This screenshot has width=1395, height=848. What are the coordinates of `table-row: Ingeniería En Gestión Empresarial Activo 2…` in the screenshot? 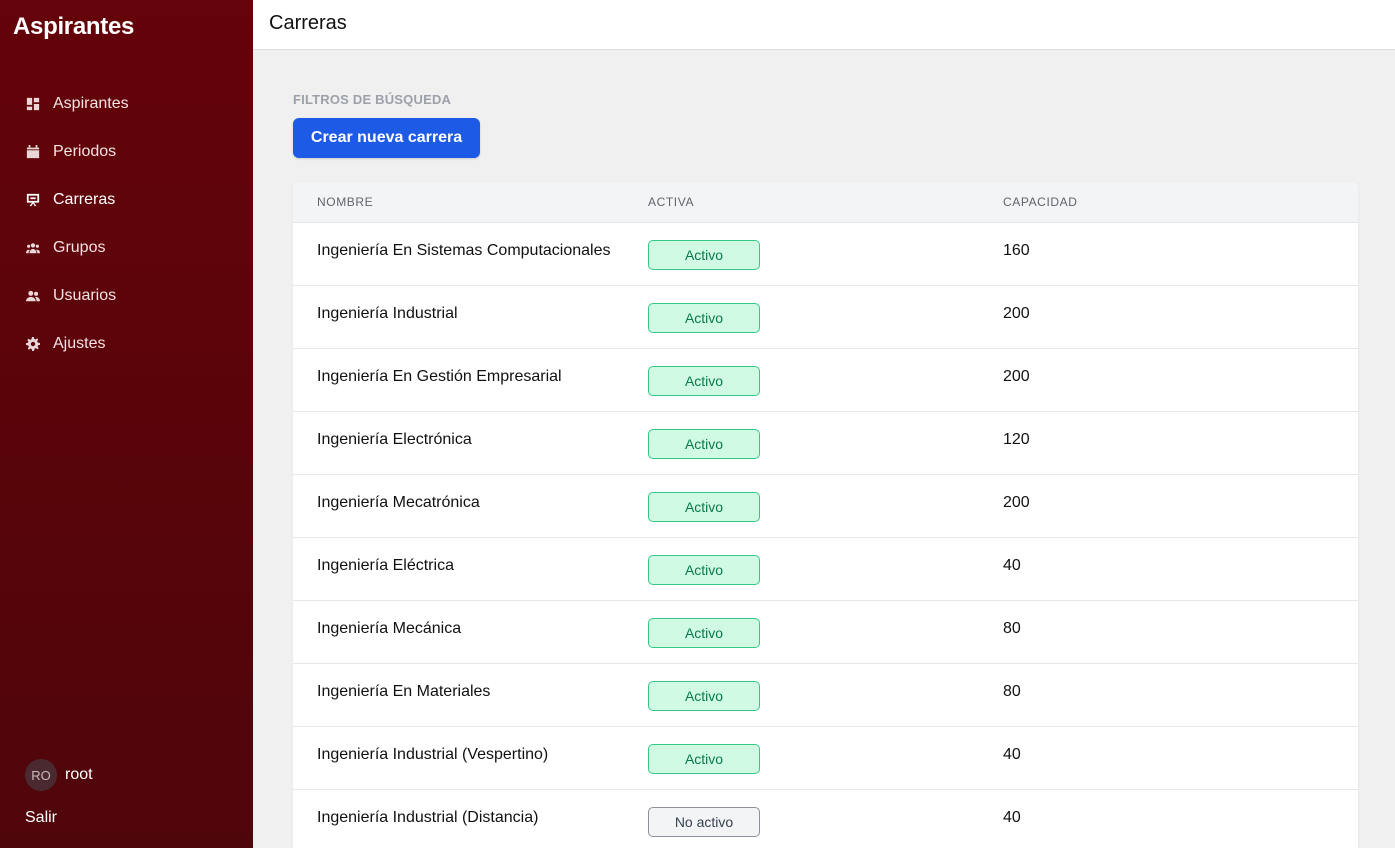 It's located at (825, 379).